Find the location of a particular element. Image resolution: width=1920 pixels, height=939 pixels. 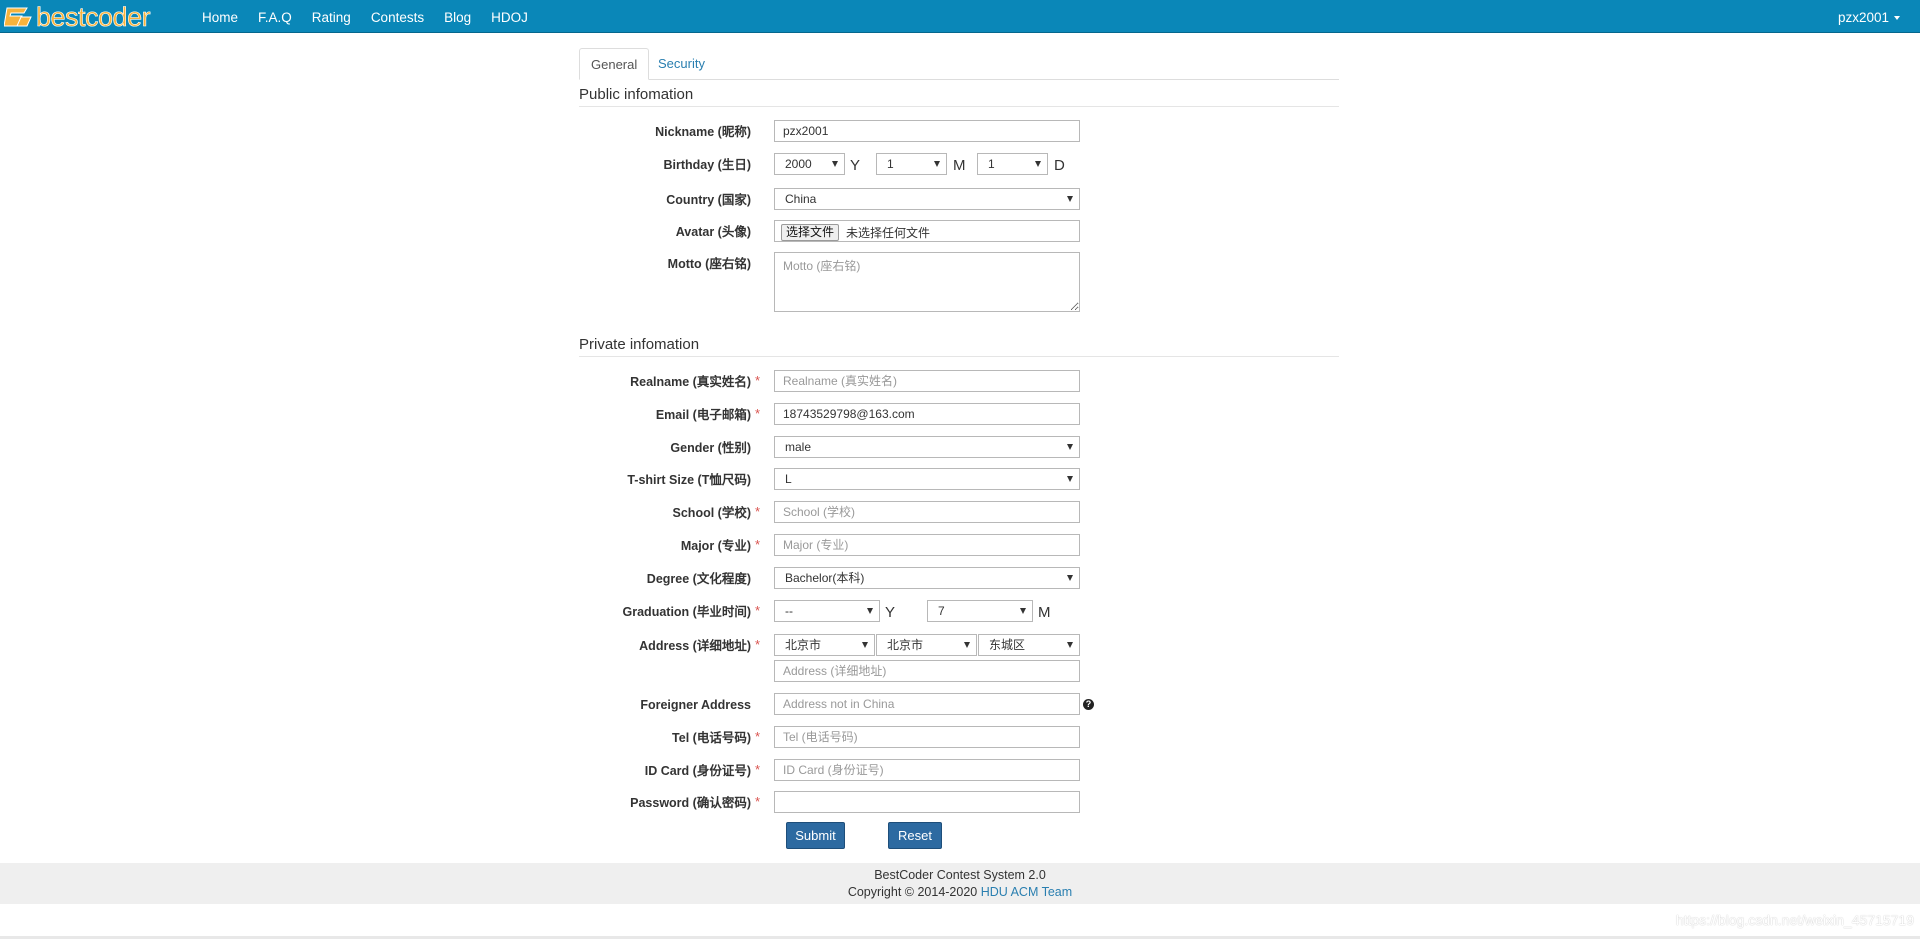

address-detail-input is located at coordinates (927, 671).